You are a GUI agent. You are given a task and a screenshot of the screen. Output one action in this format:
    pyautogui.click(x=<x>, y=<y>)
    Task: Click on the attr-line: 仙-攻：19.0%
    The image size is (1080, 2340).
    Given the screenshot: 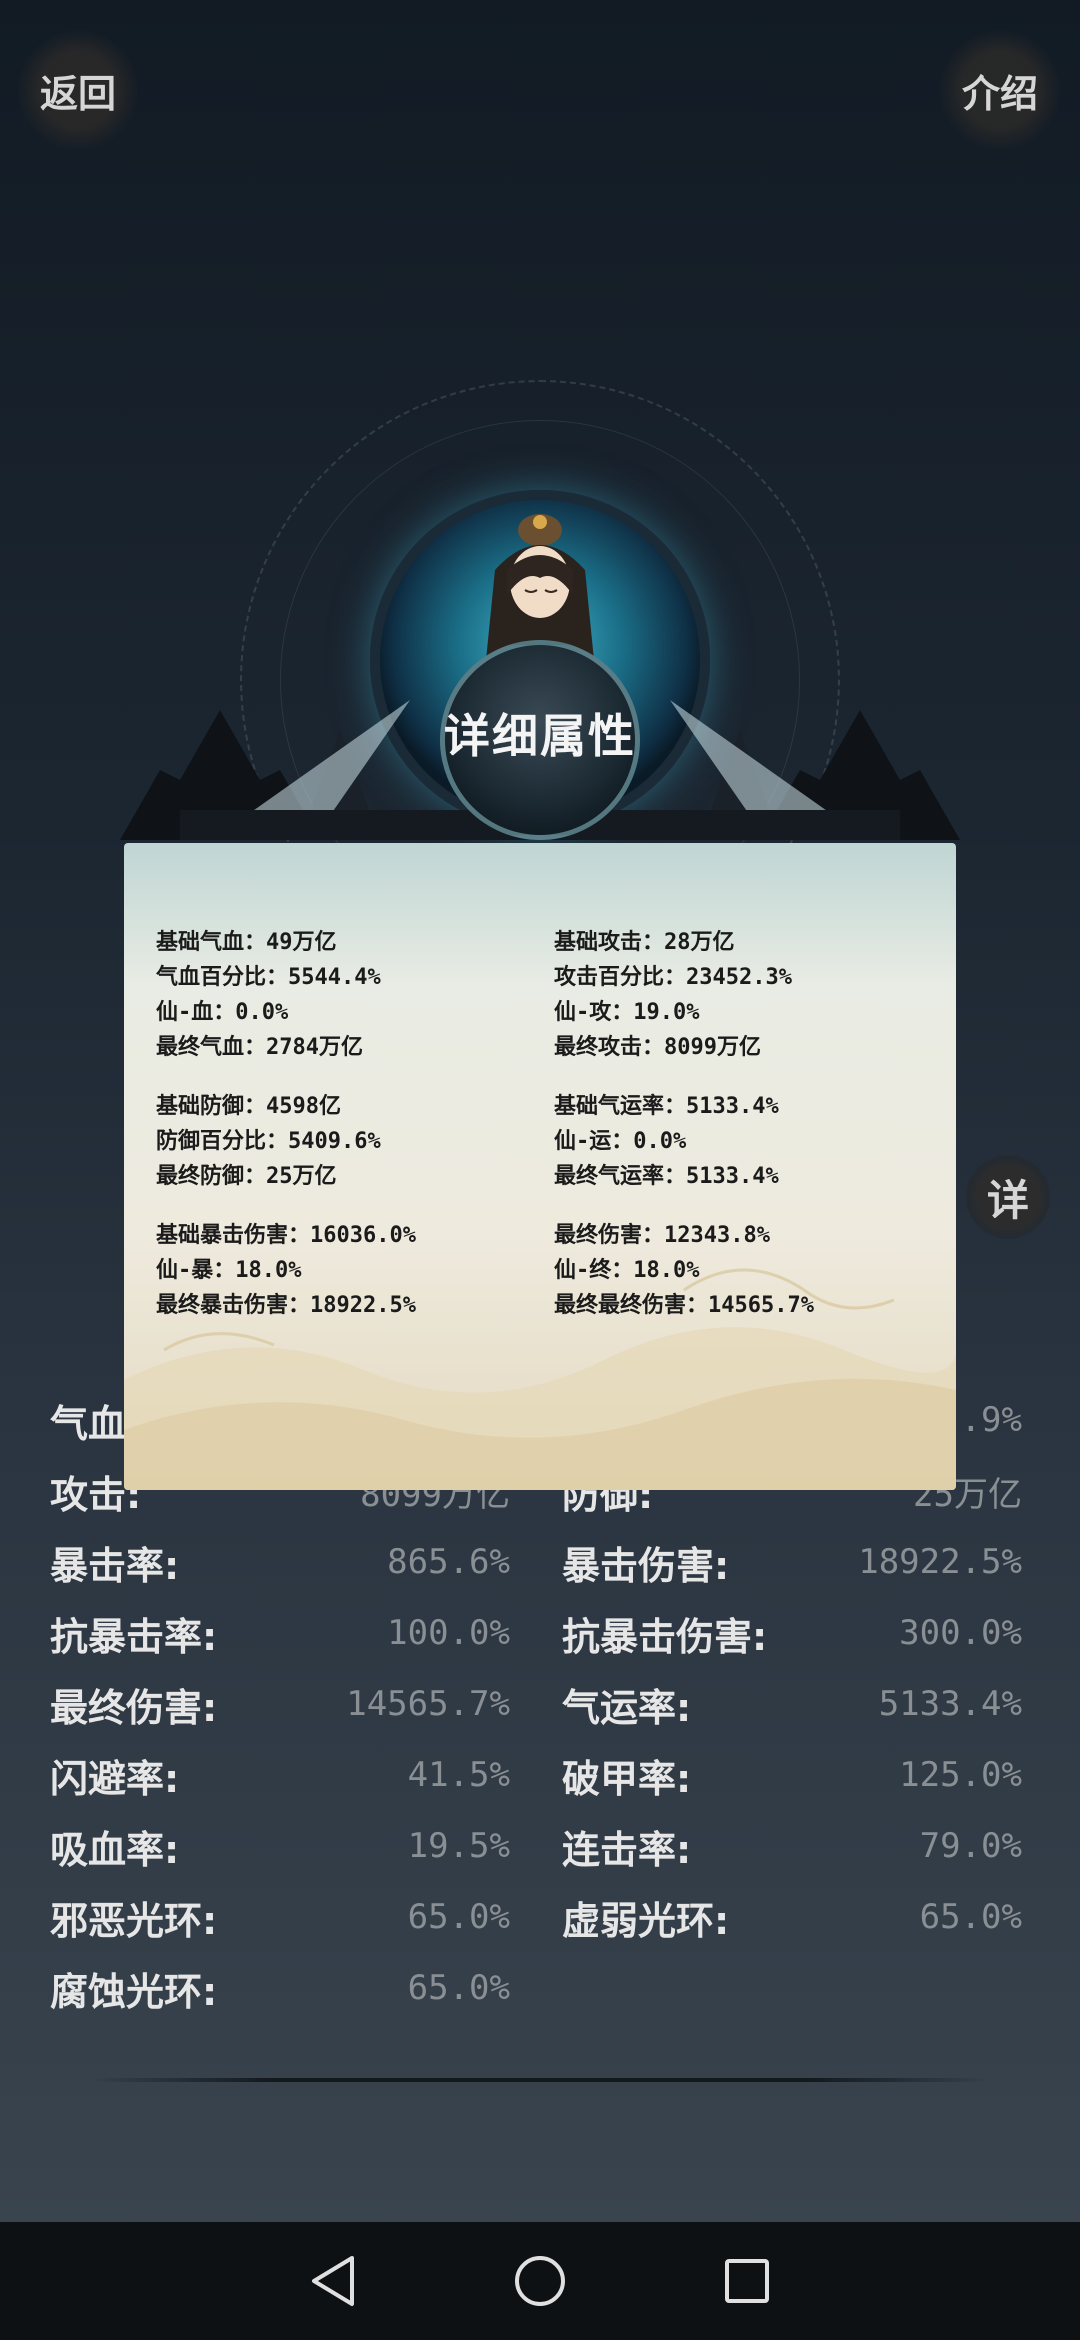 What is the action you would take?
    pyautogui.click(x=627, y=1012)
    